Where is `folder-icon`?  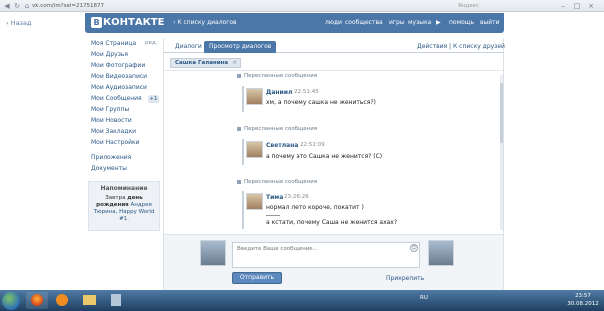
folder-icon is located at coordinates (89, 299).